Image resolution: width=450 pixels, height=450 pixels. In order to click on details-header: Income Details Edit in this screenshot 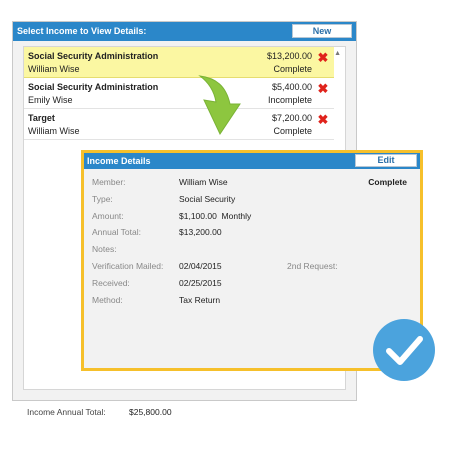, I will do `click(252, 161)`.